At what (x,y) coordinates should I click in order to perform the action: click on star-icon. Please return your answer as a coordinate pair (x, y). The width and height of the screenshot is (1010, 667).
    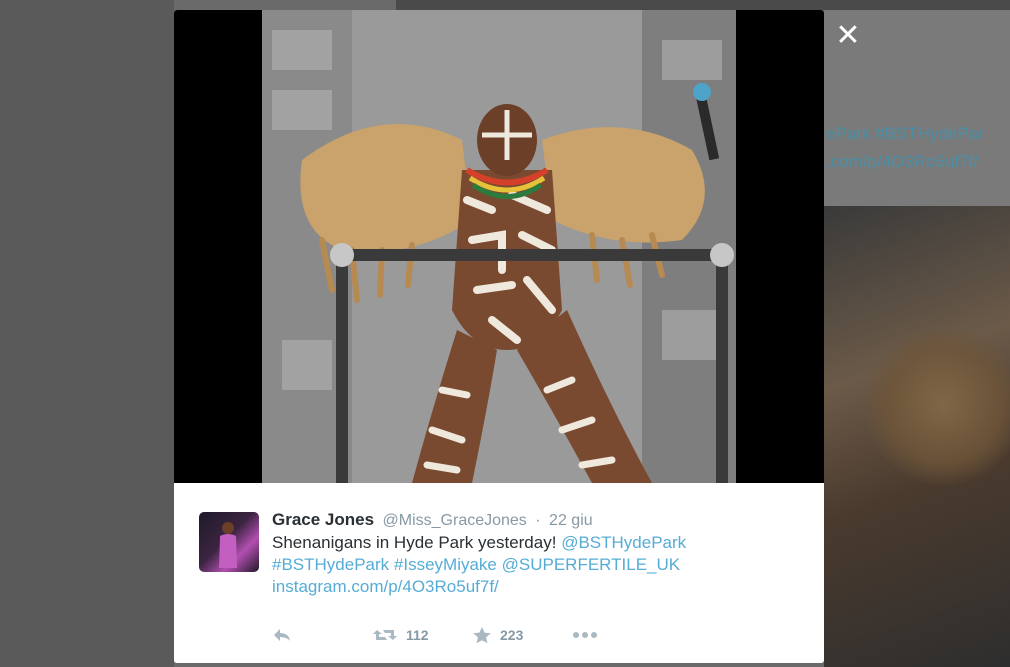
    Looking at the image, I should click on (482, 635).